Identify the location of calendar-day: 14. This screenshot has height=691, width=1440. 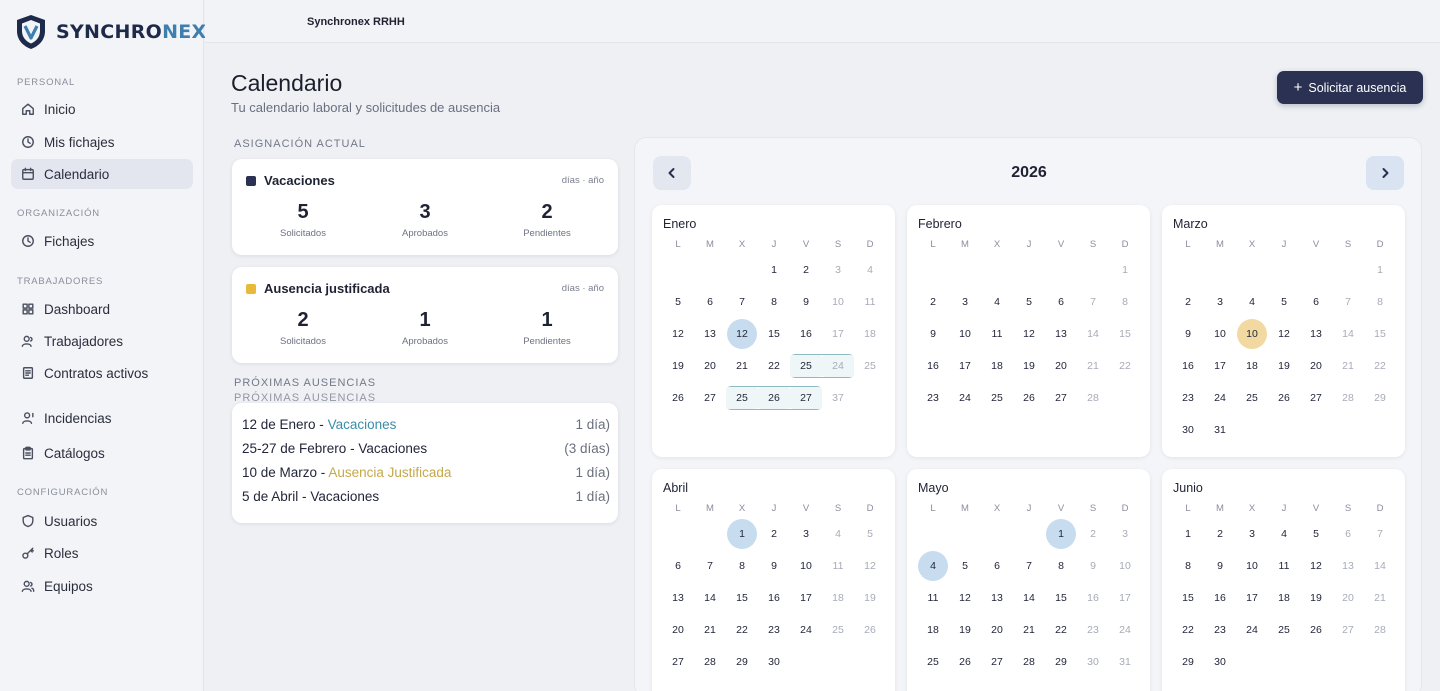
(1348, 334).